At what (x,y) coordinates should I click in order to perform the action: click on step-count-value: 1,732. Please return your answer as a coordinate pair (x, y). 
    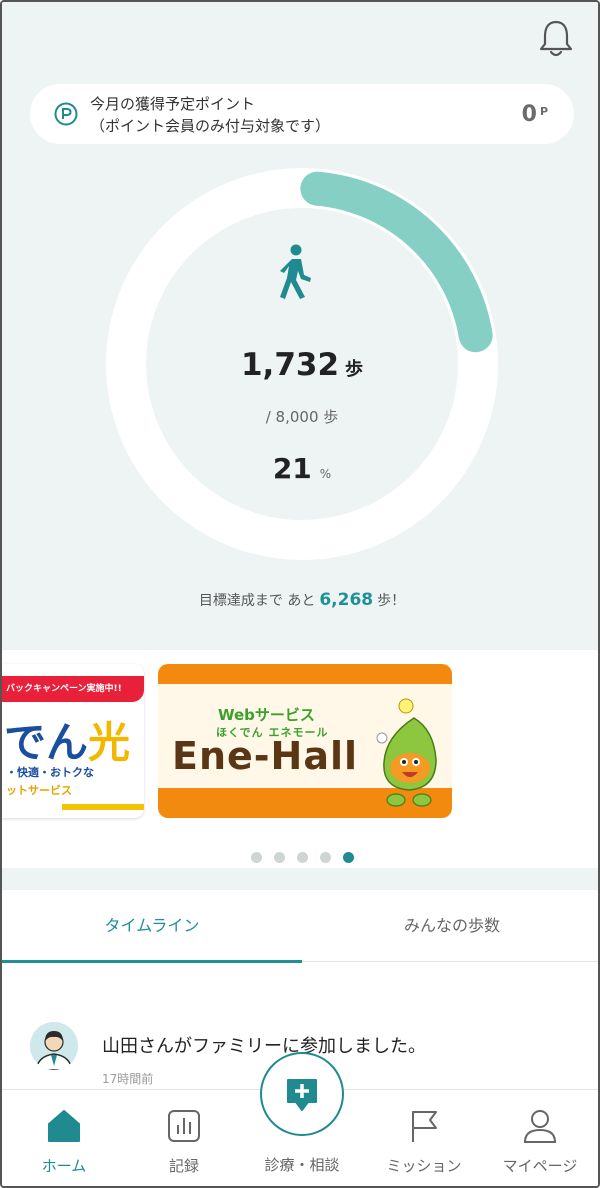
    Looking at the image, I should click on (290, 365).